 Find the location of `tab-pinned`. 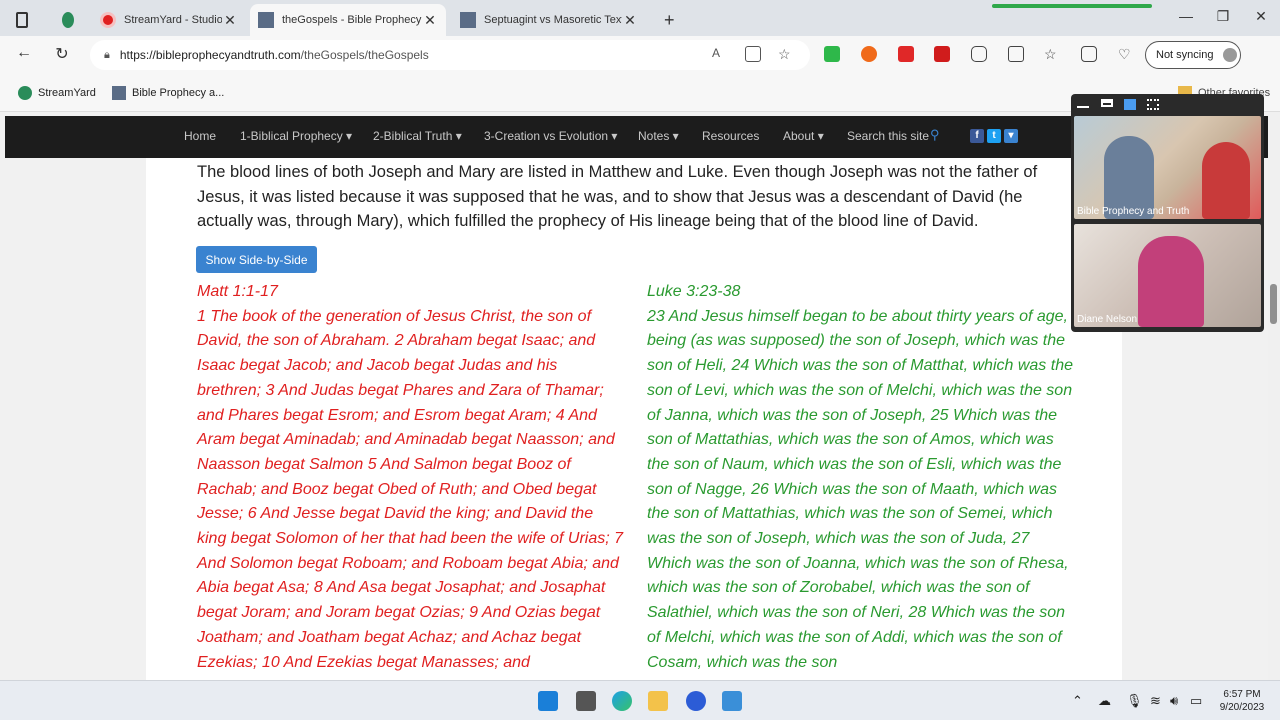

tab-pinned is located at coordinates (72, 20).